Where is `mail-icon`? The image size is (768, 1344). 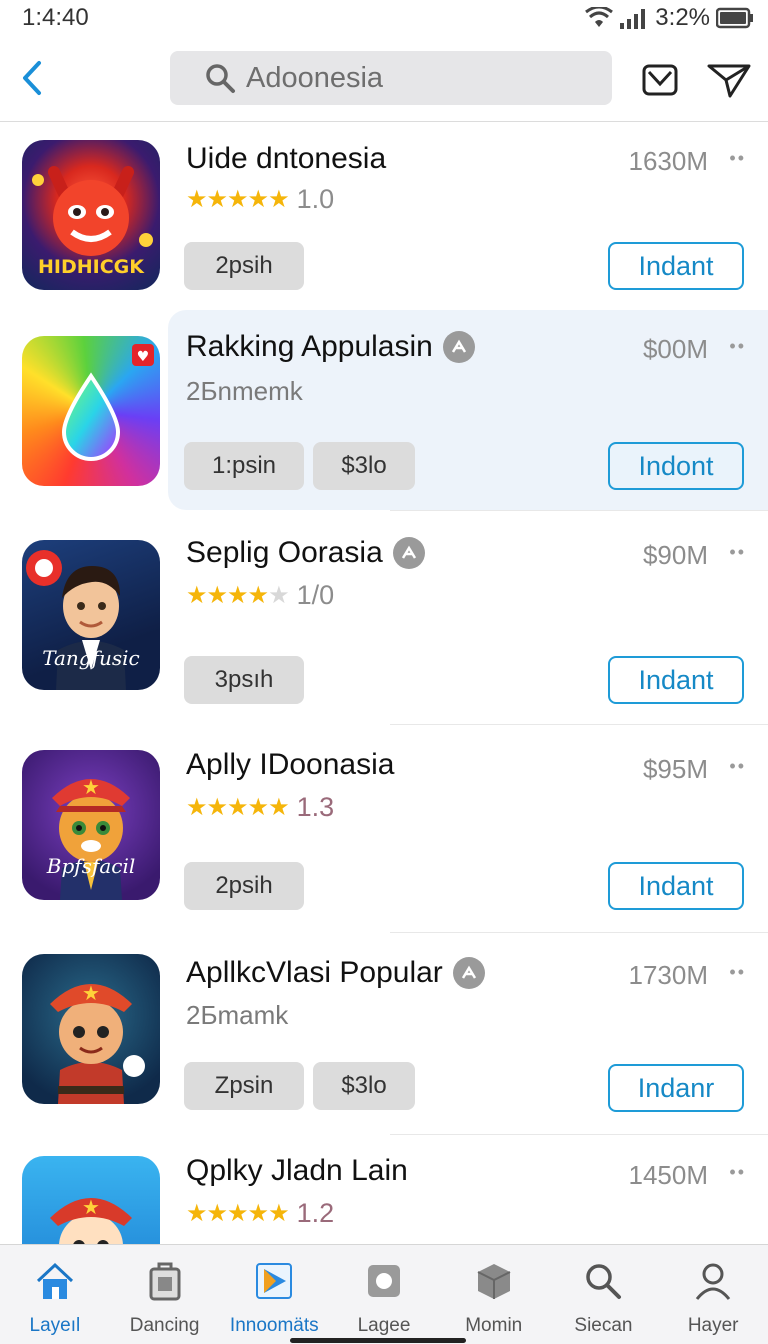
mail-icon is located at coordinates (660, 80).